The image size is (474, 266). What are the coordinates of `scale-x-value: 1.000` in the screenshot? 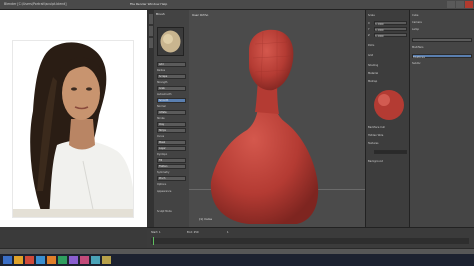 It's located at (379, 24).